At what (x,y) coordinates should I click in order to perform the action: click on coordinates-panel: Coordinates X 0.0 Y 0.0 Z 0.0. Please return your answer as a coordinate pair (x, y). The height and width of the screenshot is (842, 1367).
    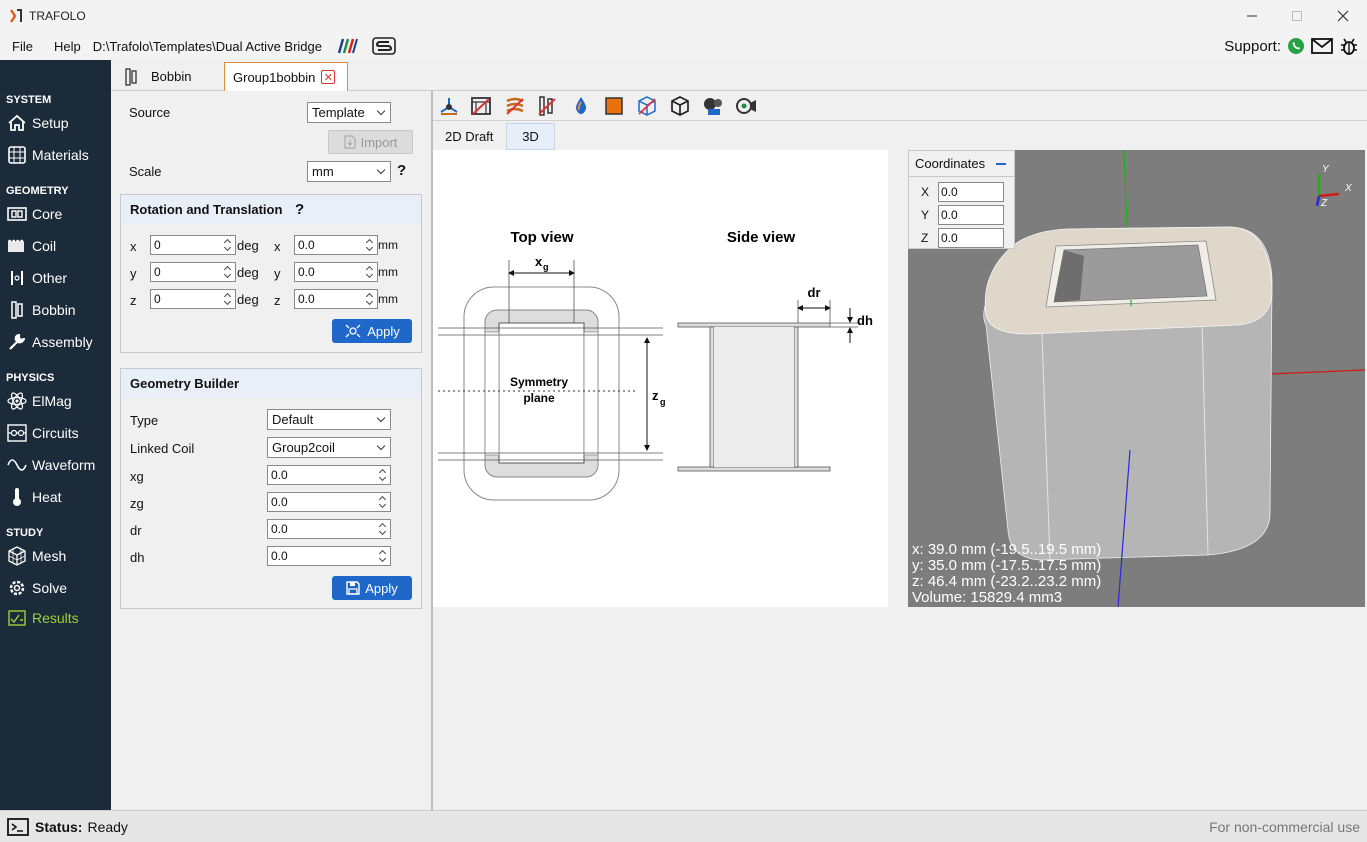
    Looking at the image, I should click on (961, 199).